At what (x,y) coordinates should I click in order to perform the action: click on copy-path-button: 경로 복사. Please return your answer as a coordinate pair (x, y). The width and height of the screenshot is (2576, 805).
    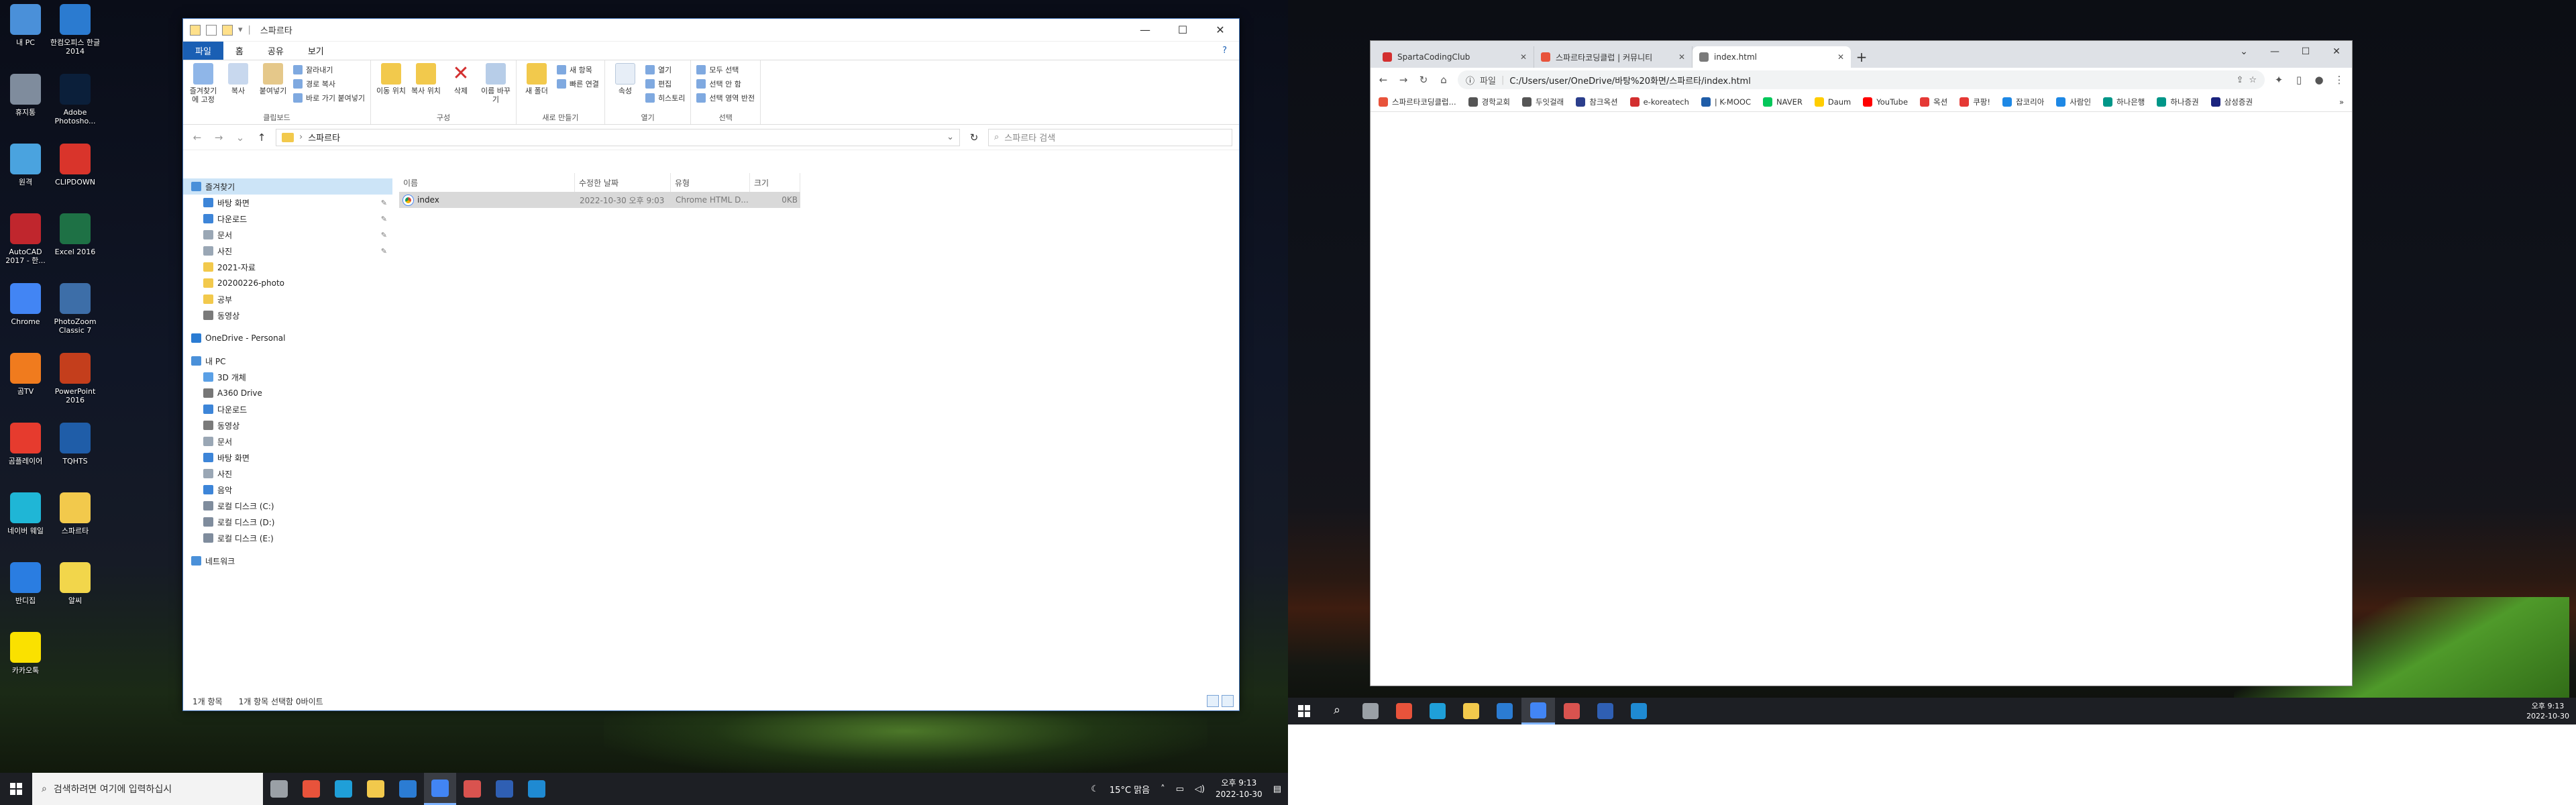
    Looking at the image, I should click on (329, 83).